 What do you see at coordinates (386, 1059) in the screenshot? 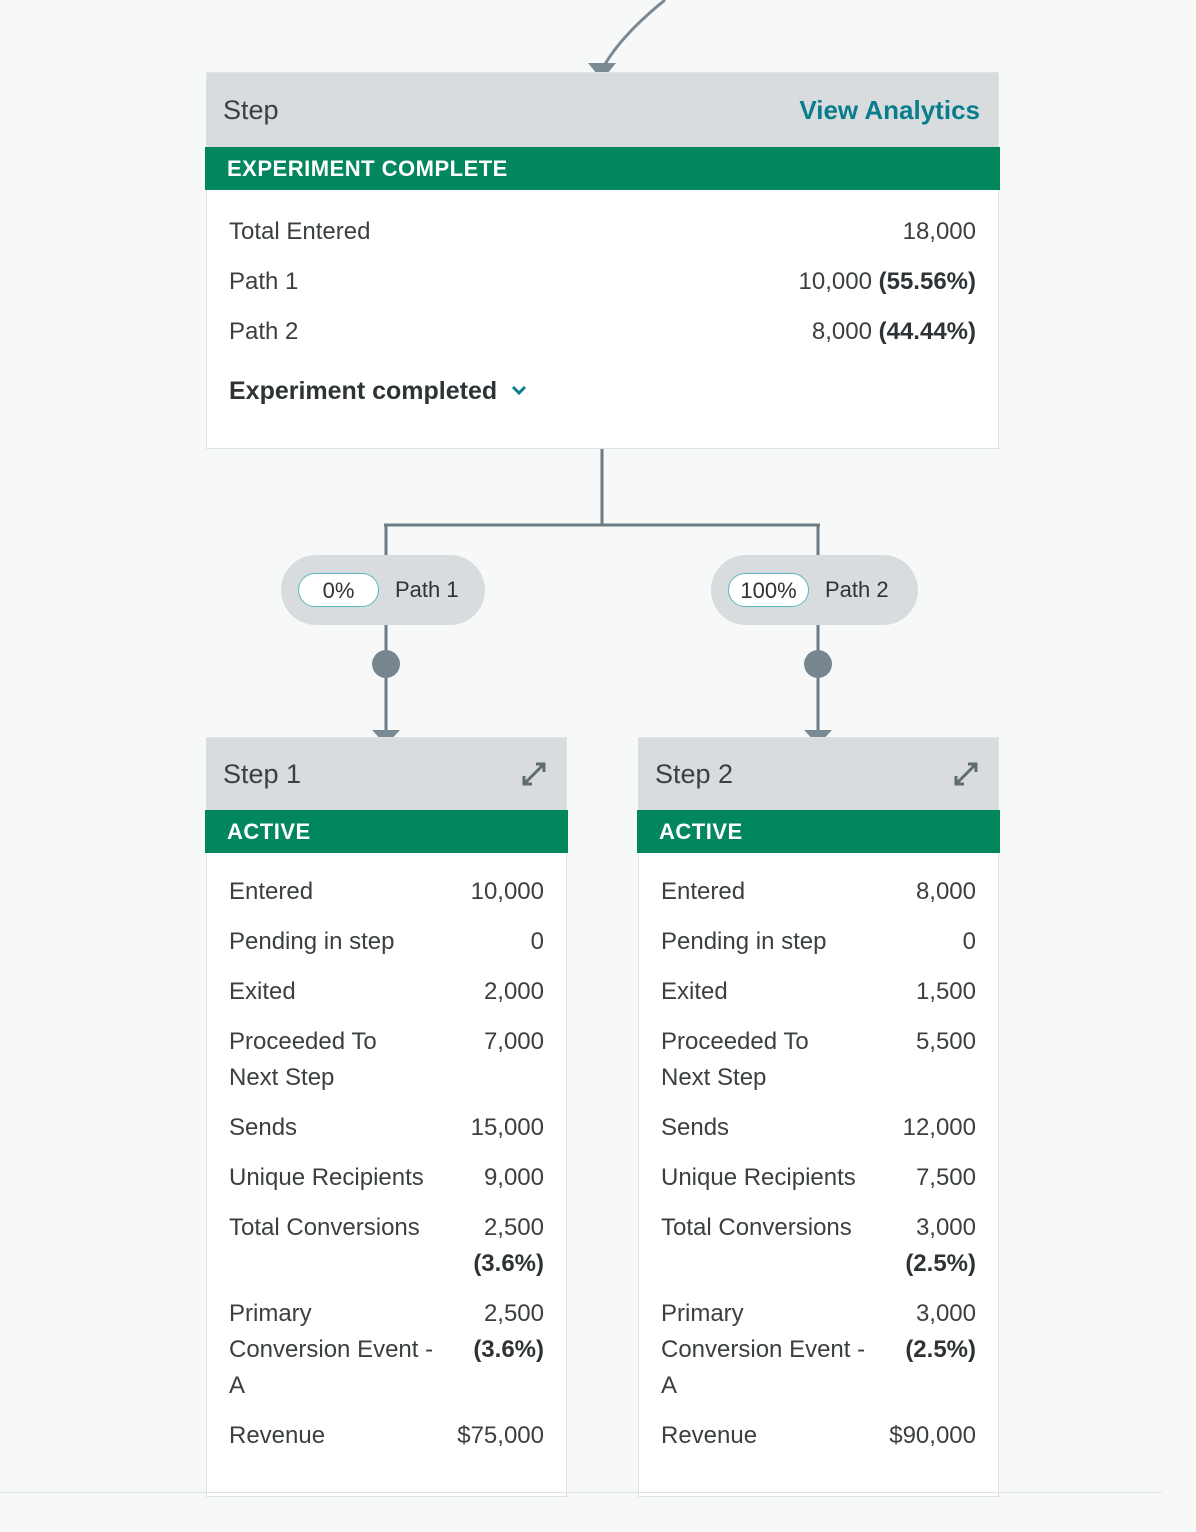
I see `stat-row-proceeded: Proceeded To Next Step 7,000` at bounding box center [386, 1059].